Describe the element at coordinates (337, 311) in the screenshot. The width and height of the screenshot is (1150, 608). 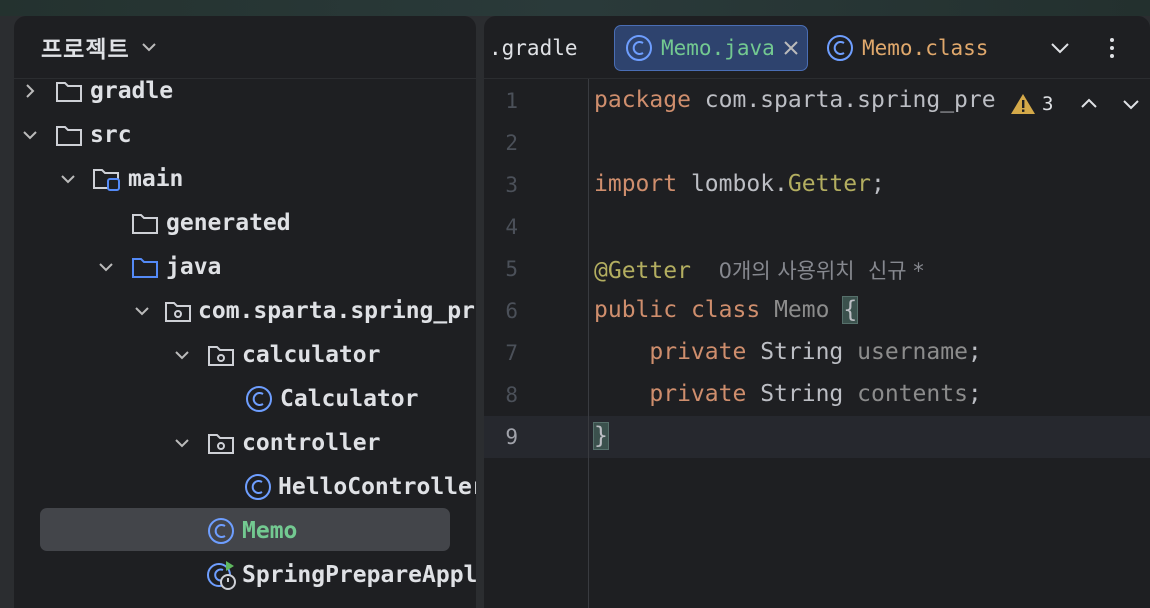
I see `tree-item-label: com.sparta.spring_pre` at that location.